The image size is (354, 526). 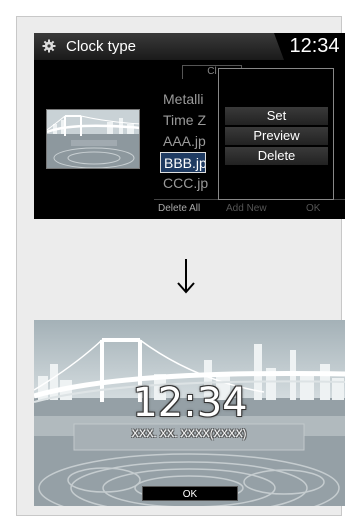 What do you see at coordinates (190, 493) in the screenshot?
I see `ok-button: OK` at bounding box center [190, 493].